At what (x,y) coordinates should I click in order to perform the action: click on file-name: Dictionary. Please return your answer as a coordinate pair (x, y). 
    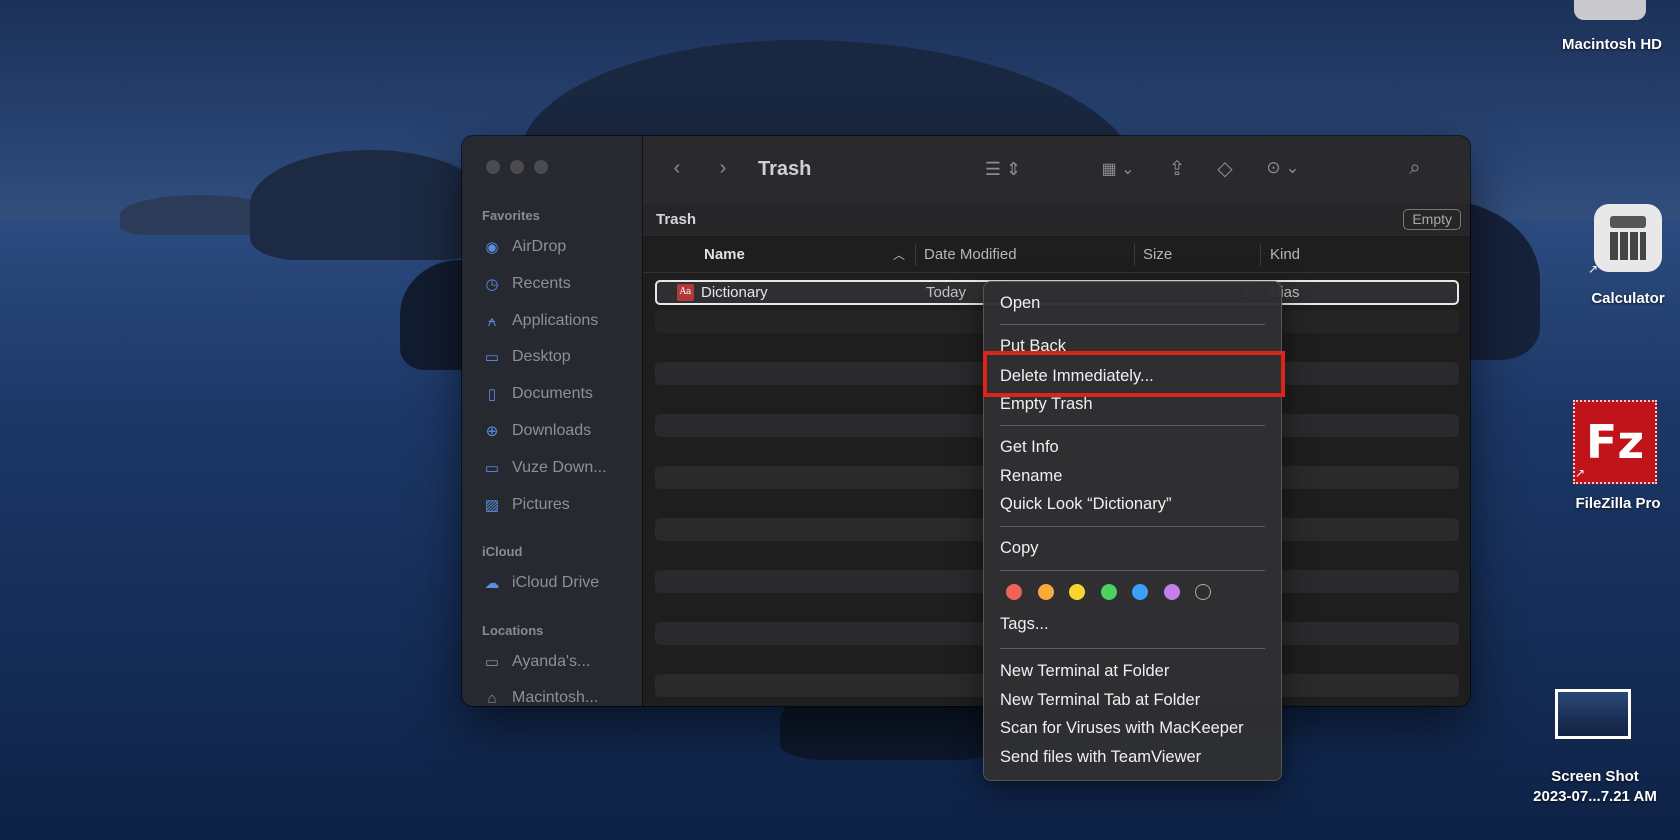
    Looking at the image, I should click on (734, 292).